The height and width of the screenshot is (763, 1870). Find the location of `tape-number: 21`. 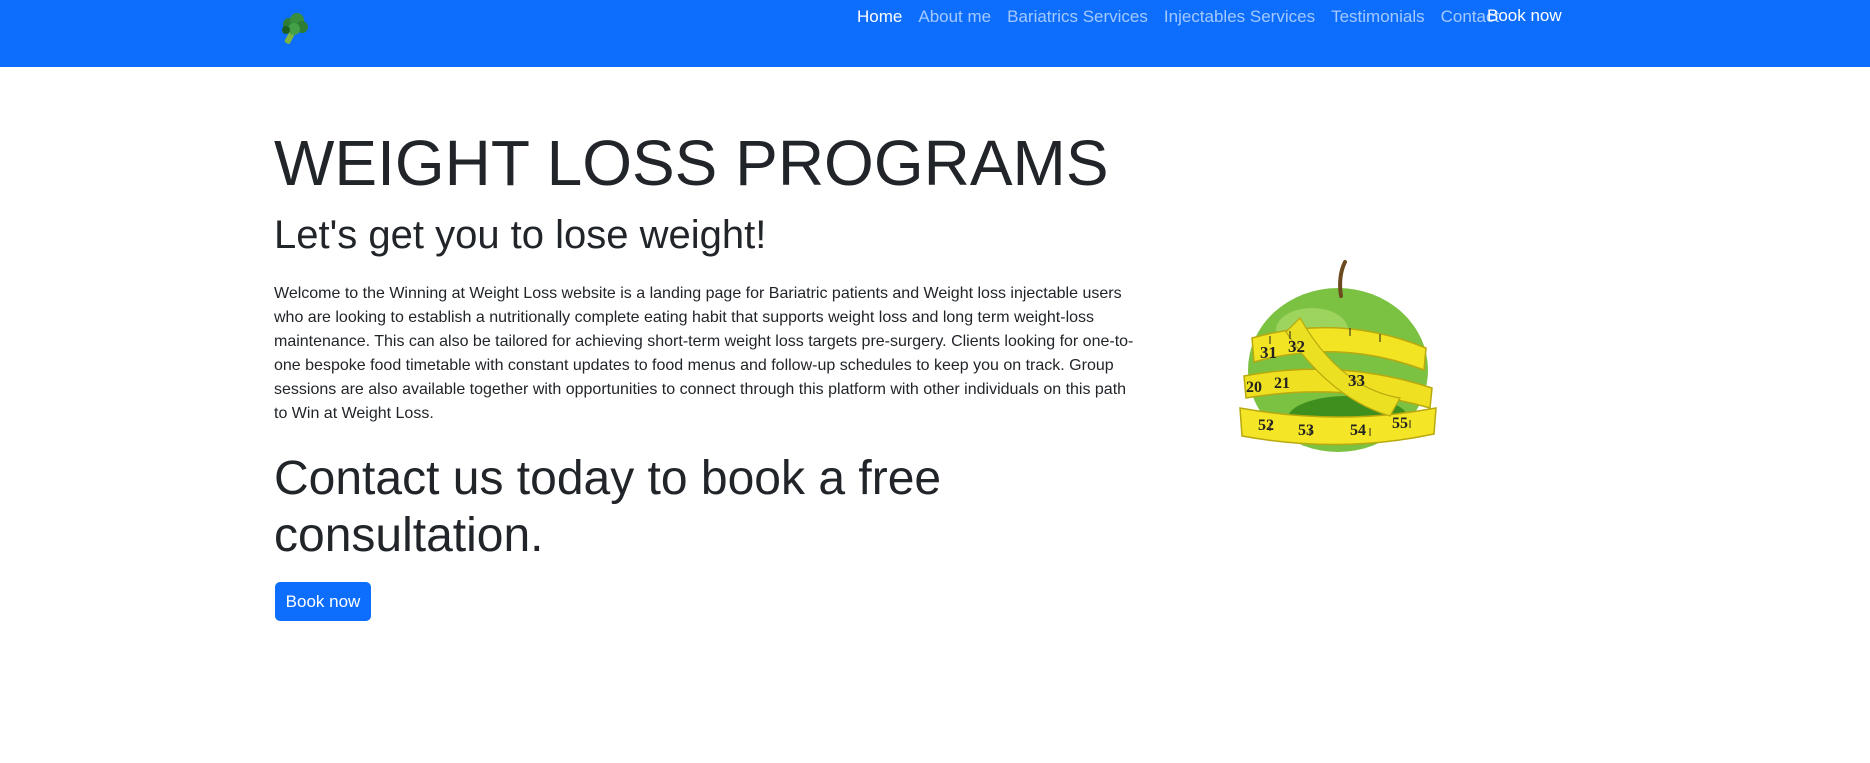

tape-number: 21 is located at coordinates (1282, 383).